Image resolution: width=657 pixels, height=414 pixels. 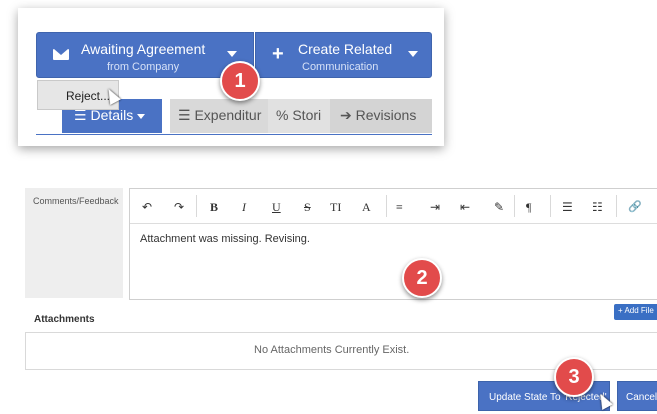 What do you see at coordinates (276, 207) in the screenshot?
I see `underline-icon: U` at bounding box center [276, 207].